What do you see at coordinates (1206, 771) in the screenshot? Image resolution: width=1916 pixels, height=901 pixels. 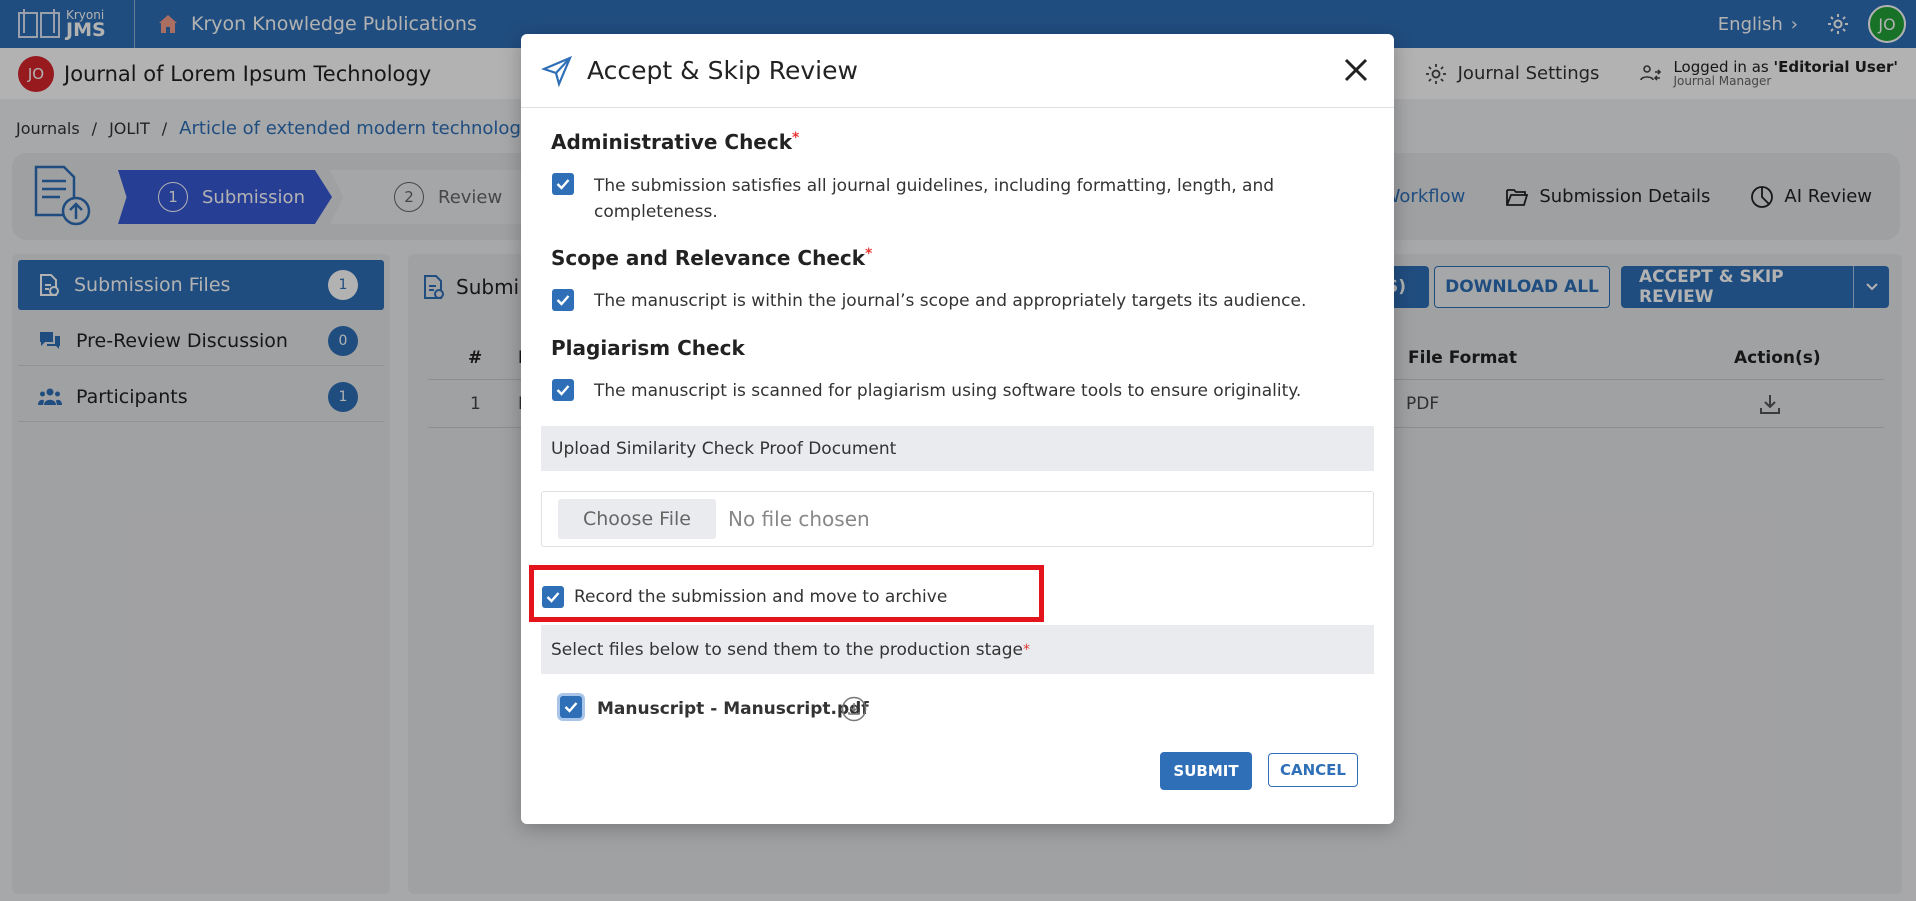 I see `submit-button: SUBMIT` at bounding box center [1206, 771].